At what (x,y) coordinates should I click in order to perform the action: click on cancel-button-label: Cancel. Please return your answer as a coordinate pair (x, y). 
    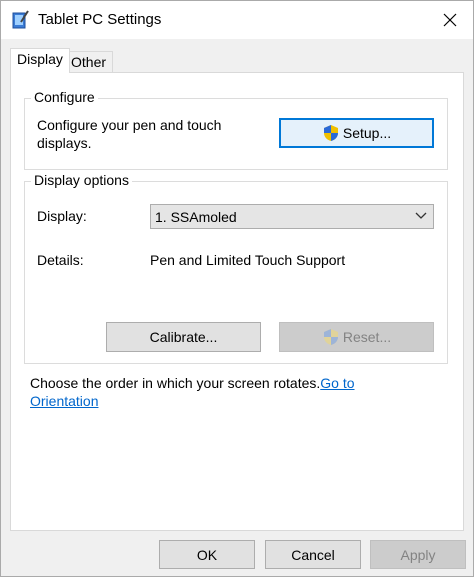
    Looking at the image, I should click on (313, 554).